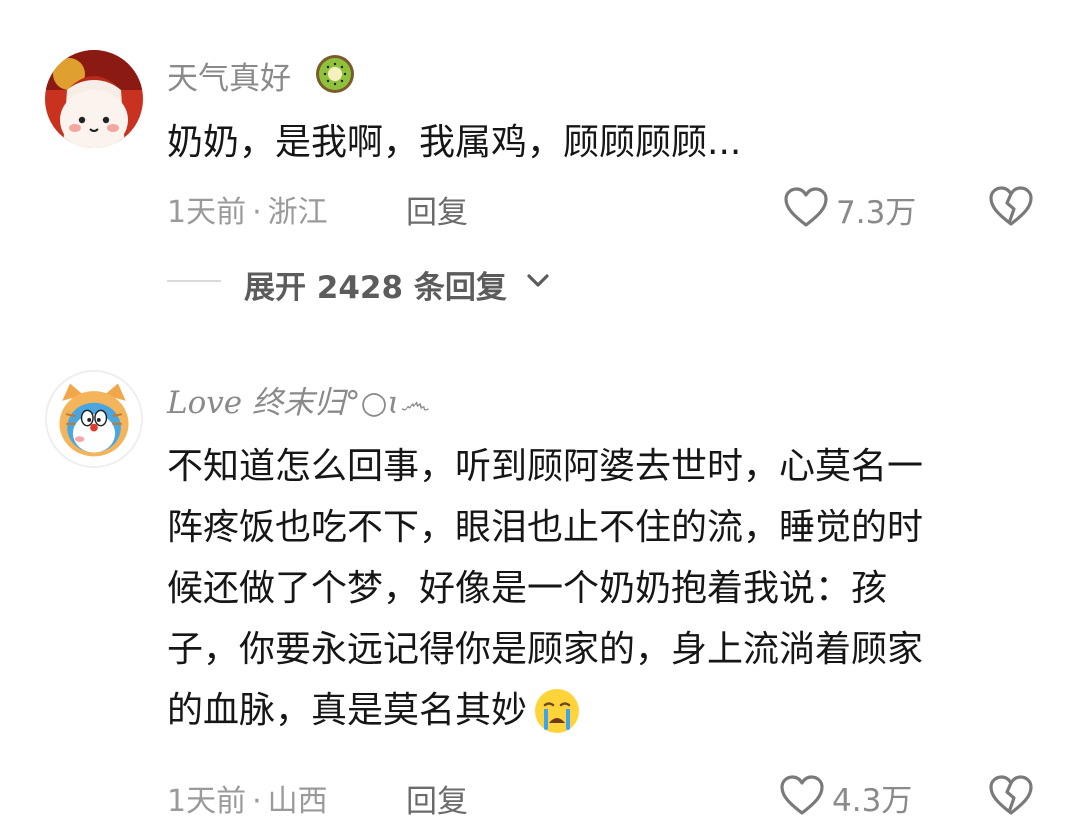 The image size is (1080, 838). I want to click on comment-location: 浙江, so click(297, 212).